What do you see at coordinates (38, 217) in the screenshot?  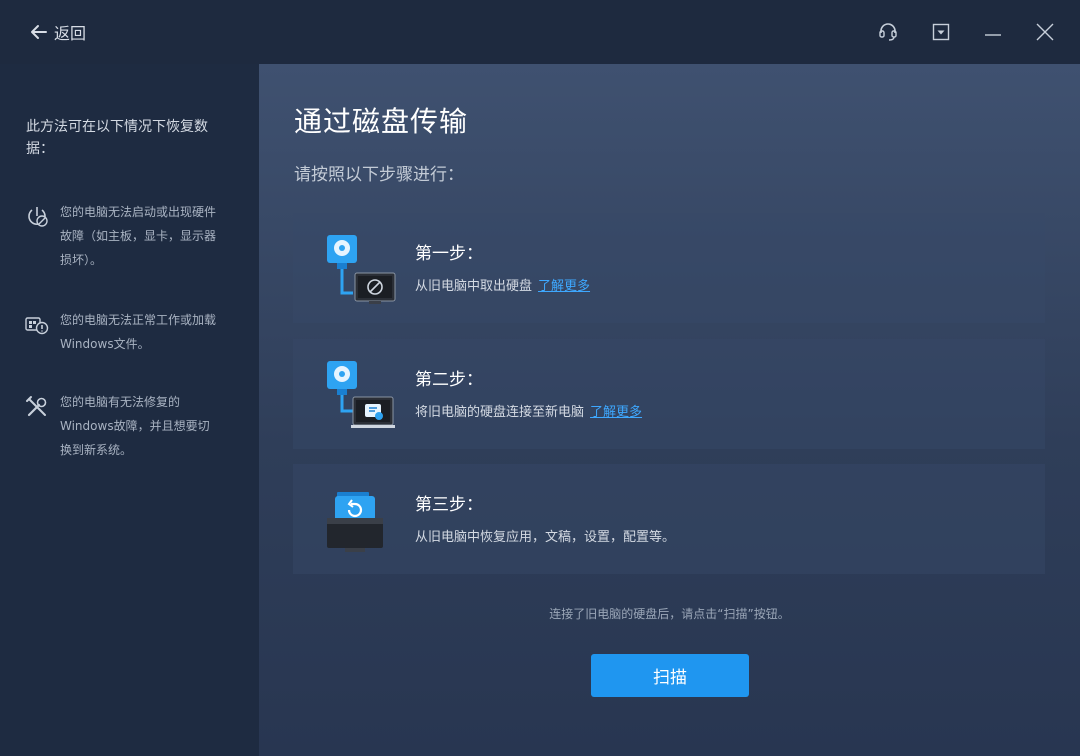 I see `power-disabled-icon` at bounding box center [38, 217].